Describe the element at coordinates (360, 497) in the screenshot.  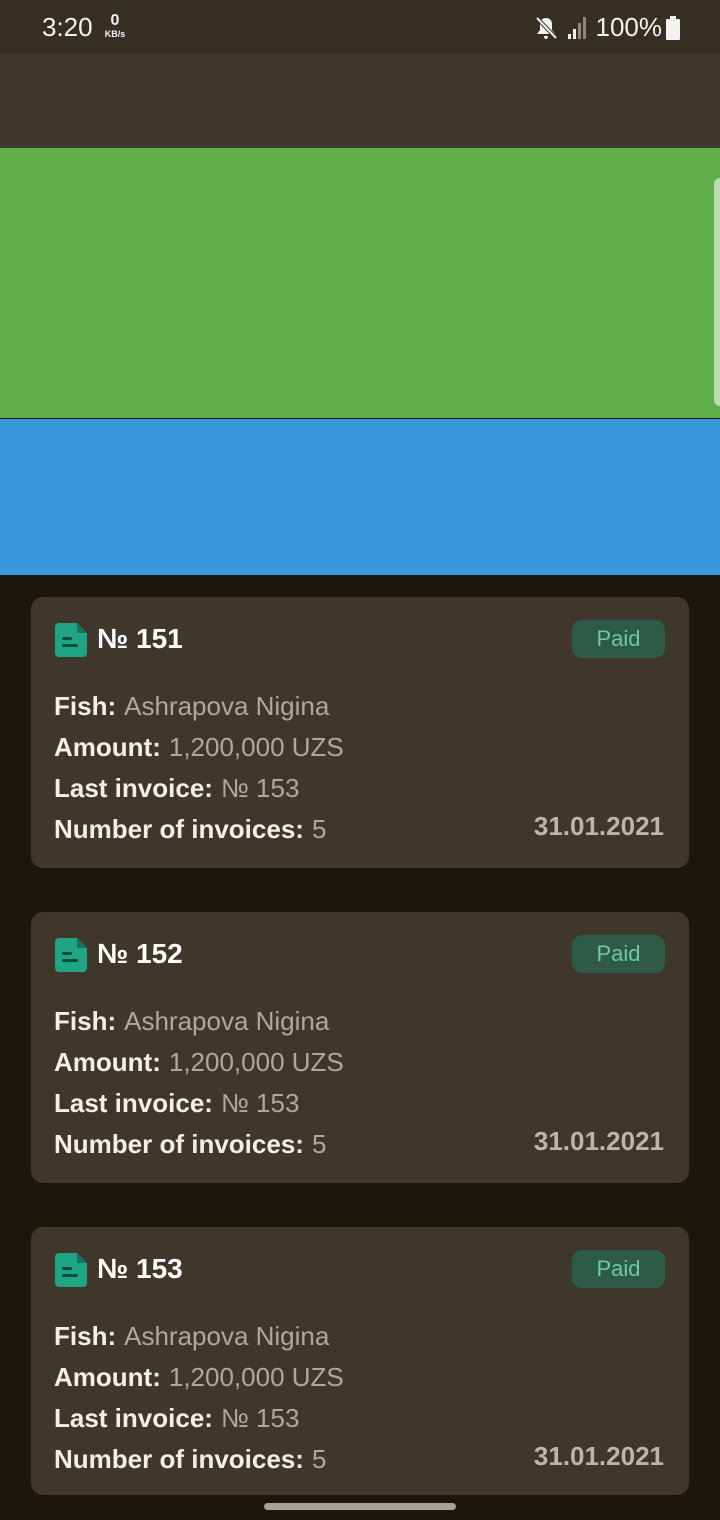
I see `blue-panel` at that location.